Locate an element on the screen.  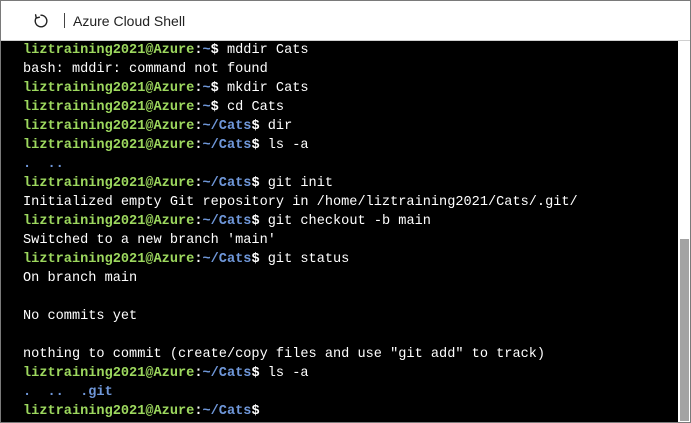
output-line: Switched to a new branch 'main' is located at coordinates (149, 240).